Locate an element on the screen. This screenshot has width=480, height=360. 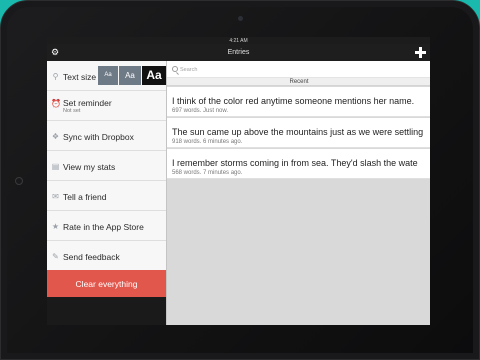
sidebar-item-label: Sync with Dropbox is located at coordinates (98, 137).